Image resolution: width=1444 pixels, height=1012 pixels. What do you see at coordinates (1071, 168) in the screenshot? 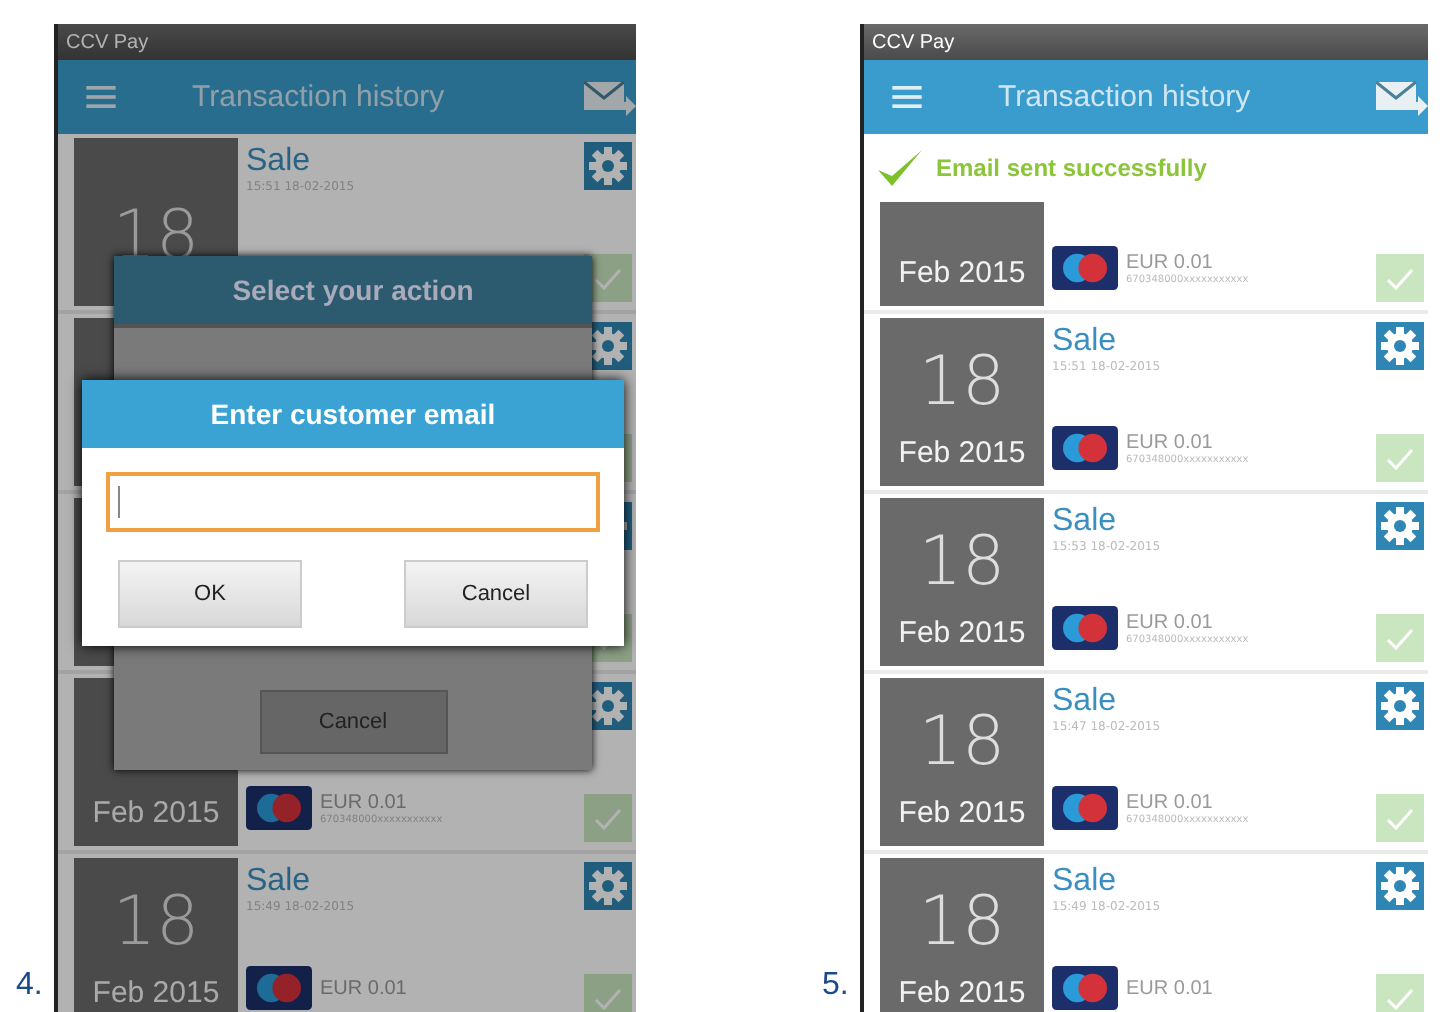
I see `success-message: Email sent successfully` at bounding box center [1071, 168].